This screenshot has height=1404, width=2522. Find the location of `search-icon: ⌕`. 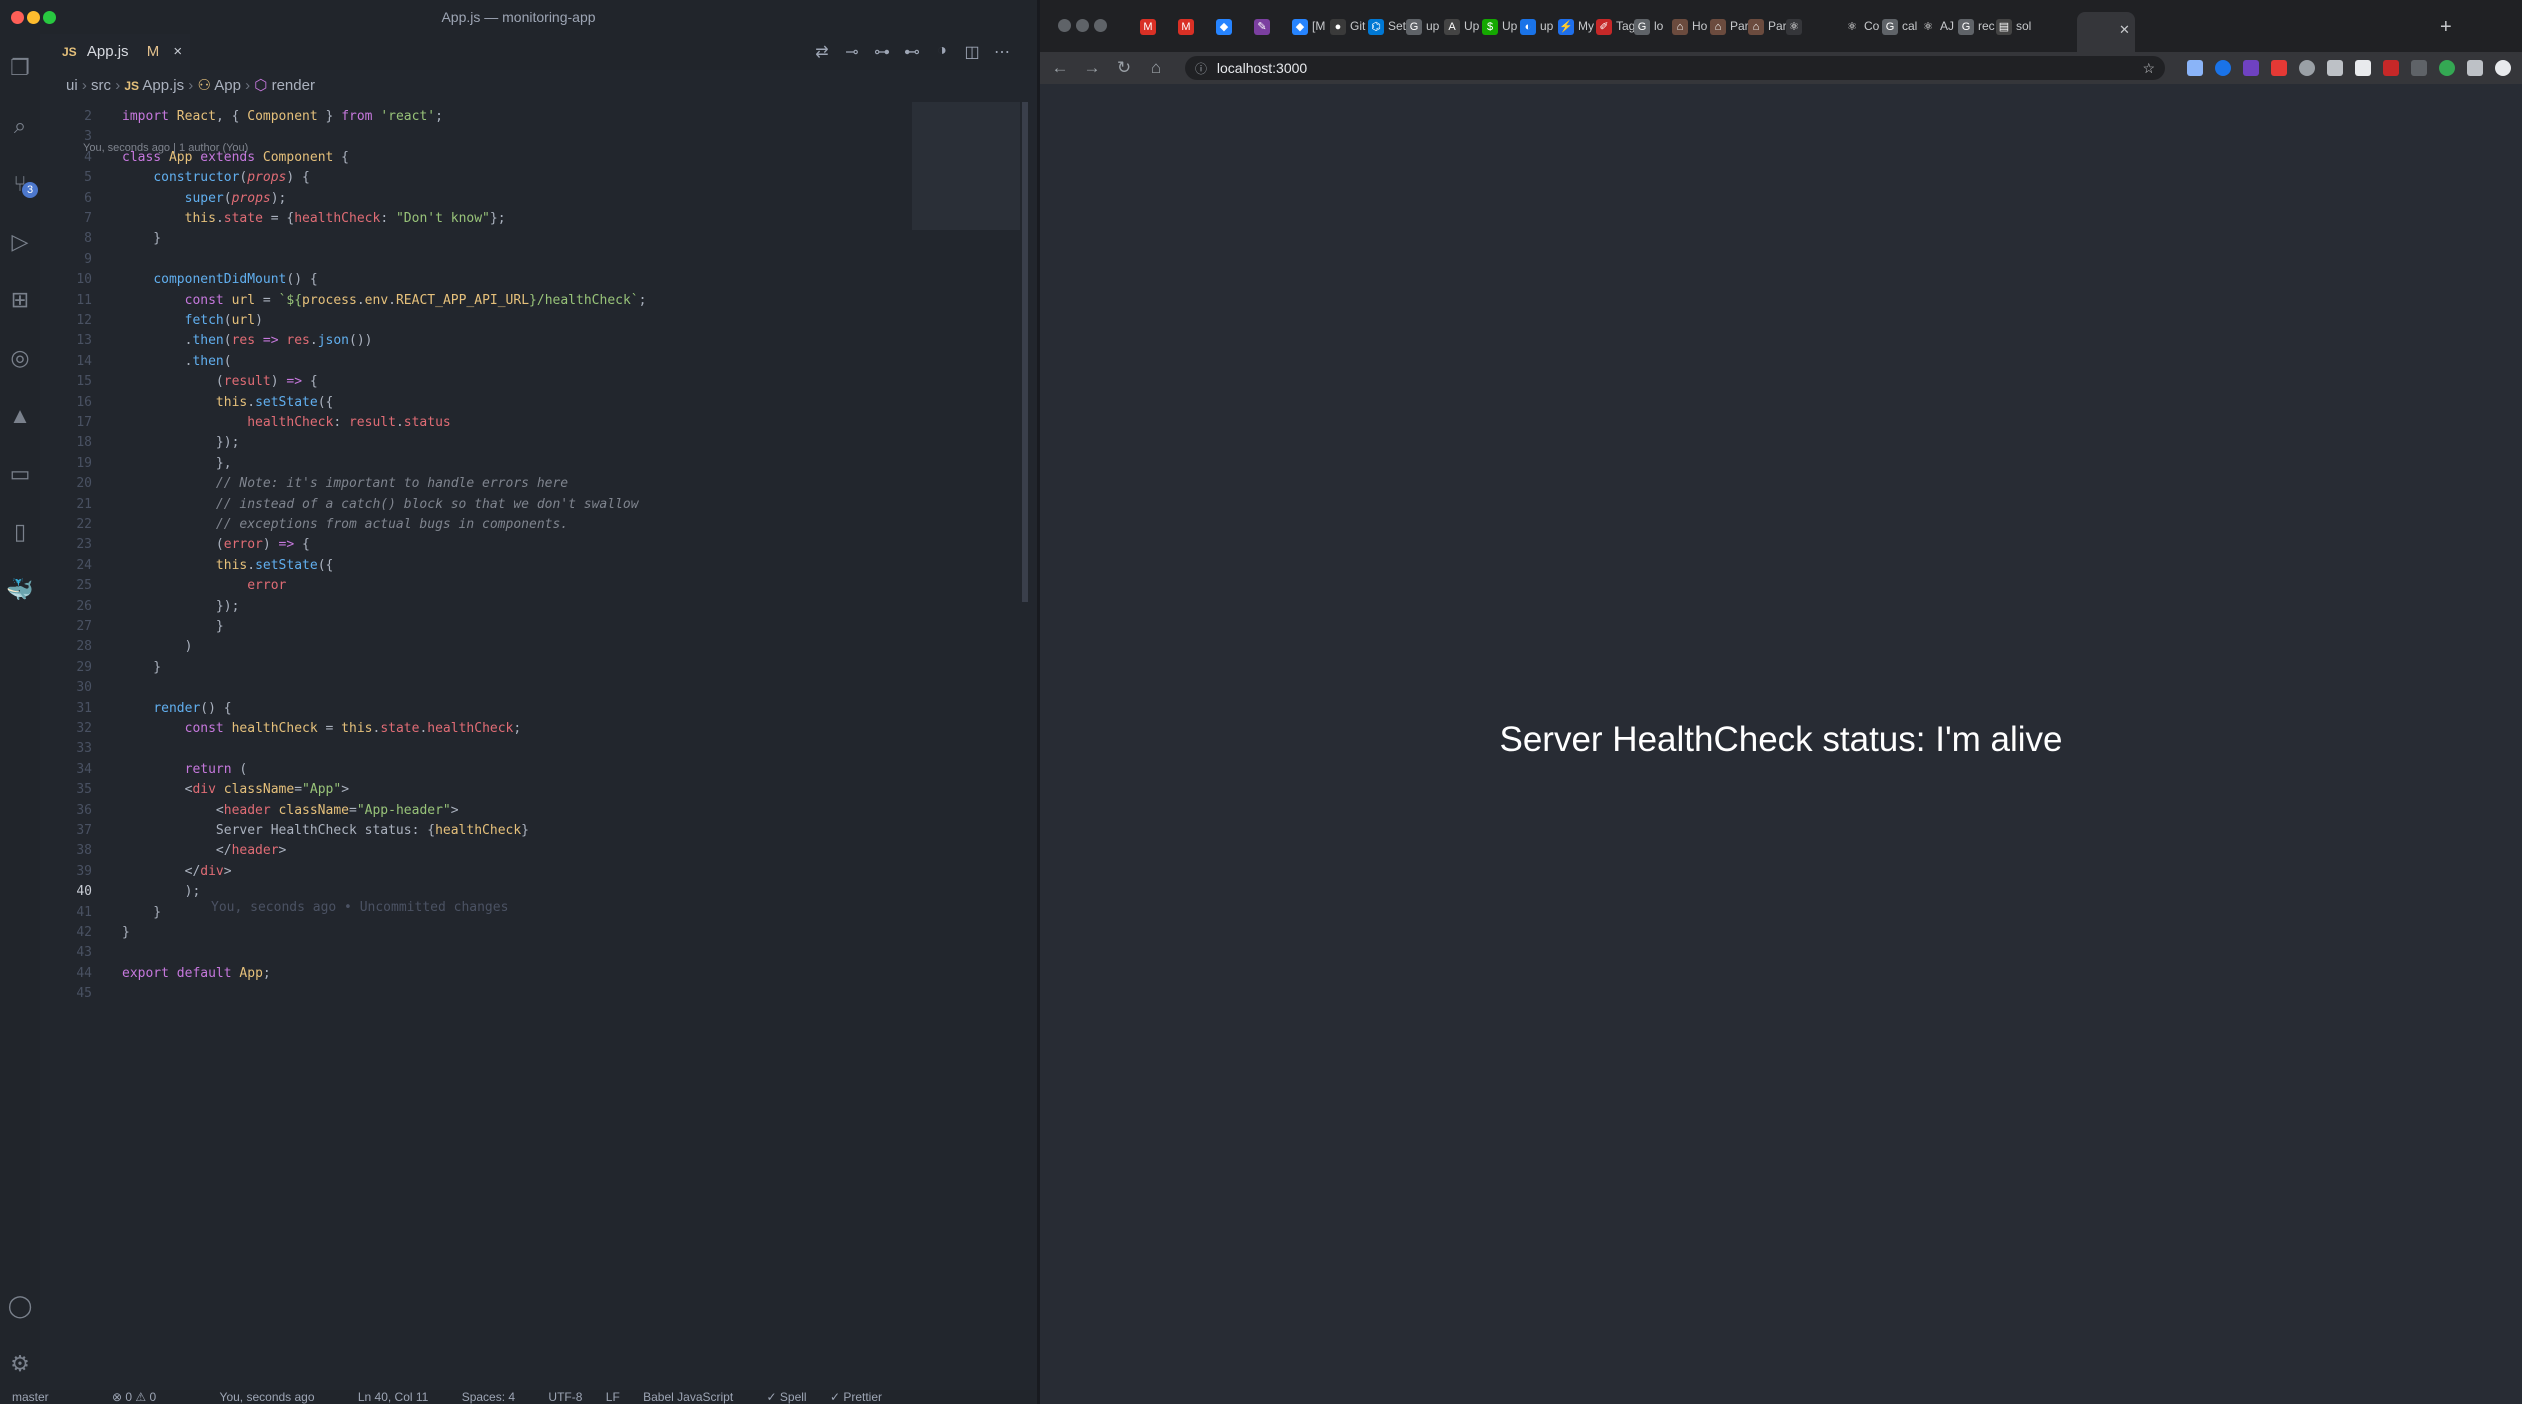

search-icon: ⌕ is located at coordinates (20, 126).